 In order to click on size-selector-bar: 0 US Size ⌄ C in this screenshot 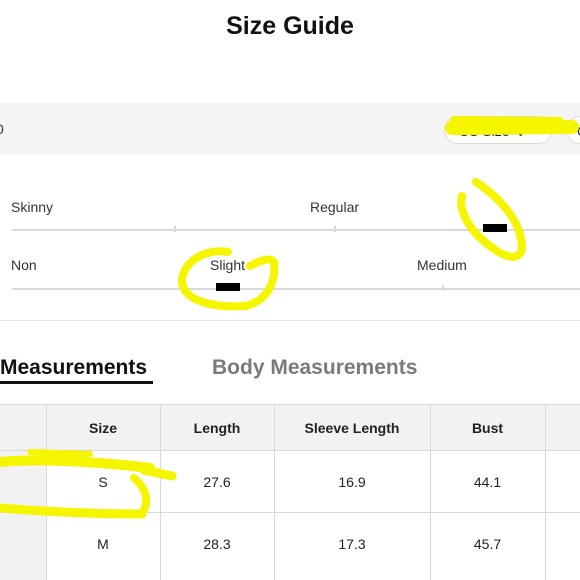, I will do `click(290, 129)`.